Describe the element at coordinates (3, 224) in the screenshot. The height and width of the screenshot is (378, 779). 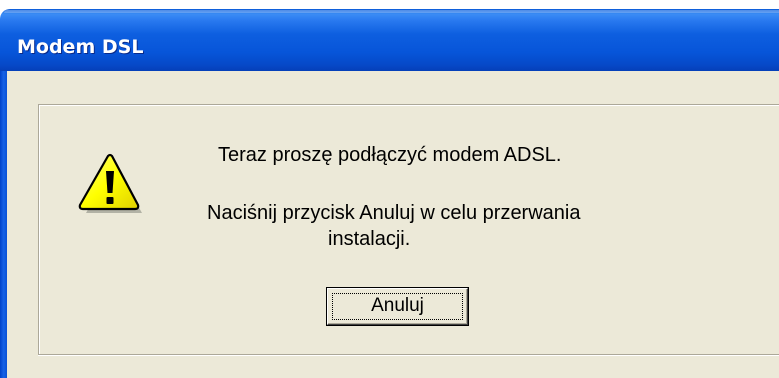
I see `window-left-border` at that location.